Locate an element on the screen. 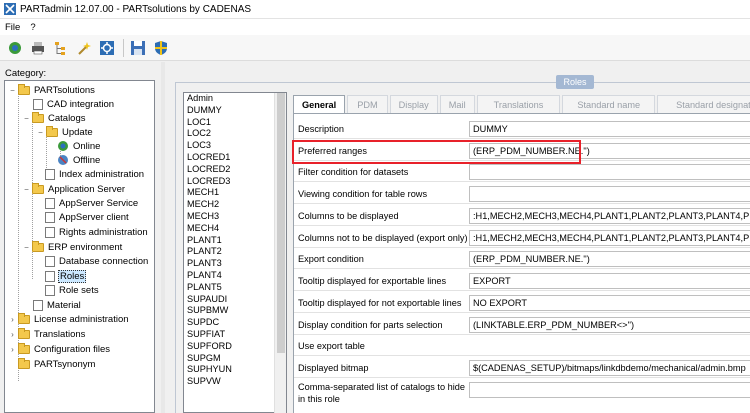 The height and width of the screenshot is (413, 750). document-icon is located at coordinates (50, 261).